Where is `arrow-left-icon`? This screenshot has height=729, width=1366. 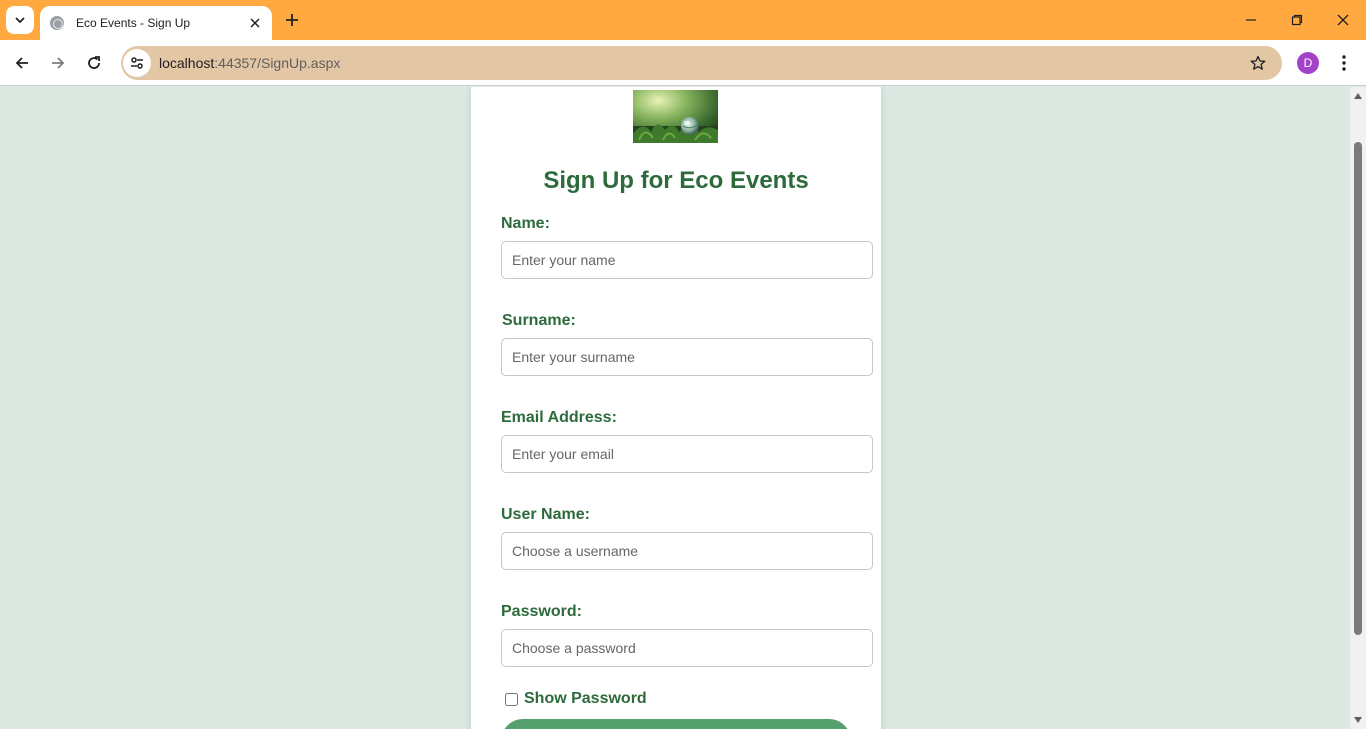
arrow-left-icon is located at coordinates (21, 63).